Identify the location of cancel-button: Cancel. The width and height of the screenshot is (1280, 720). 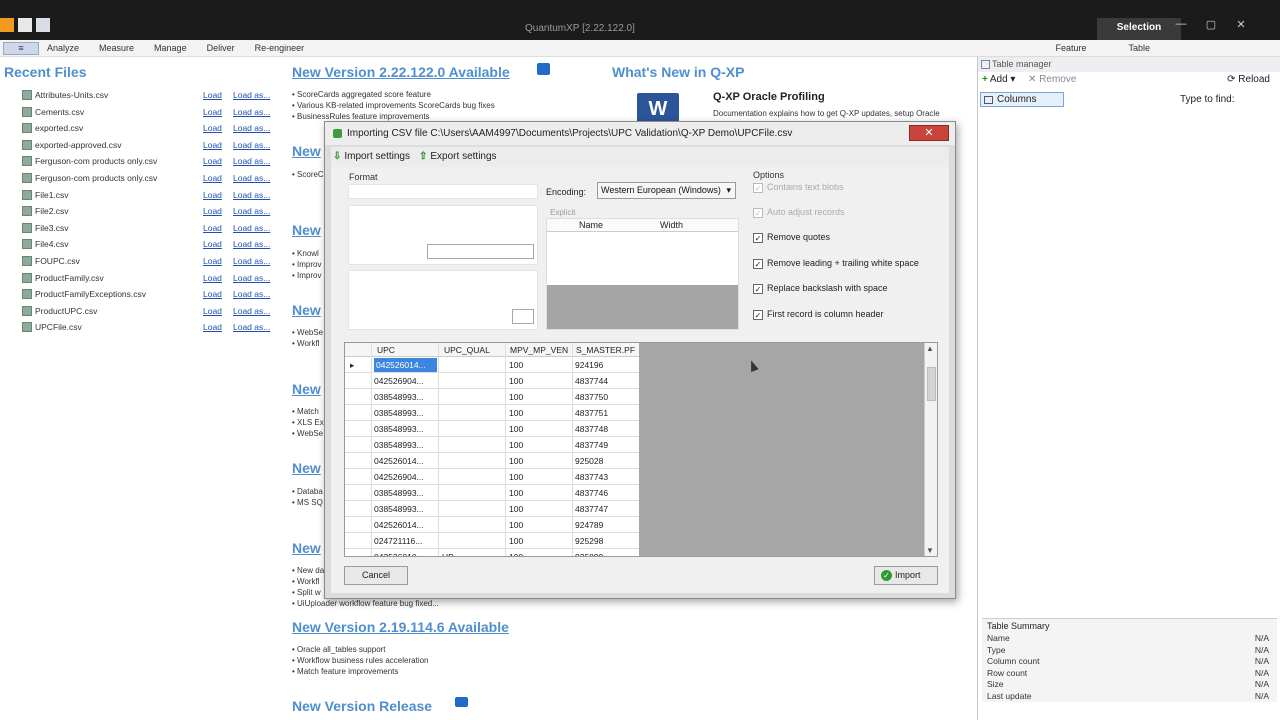
(376, 575).